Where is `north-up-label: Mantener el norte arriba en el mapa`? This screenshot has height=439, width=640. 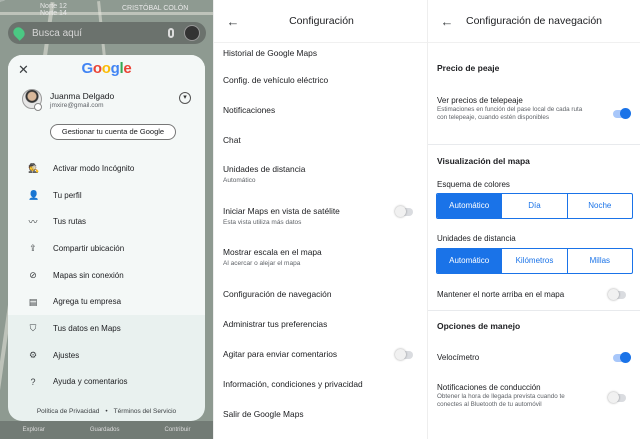 north-up-label: Mantener el norte arriba en el mapa is located at coordinates (500, 294).